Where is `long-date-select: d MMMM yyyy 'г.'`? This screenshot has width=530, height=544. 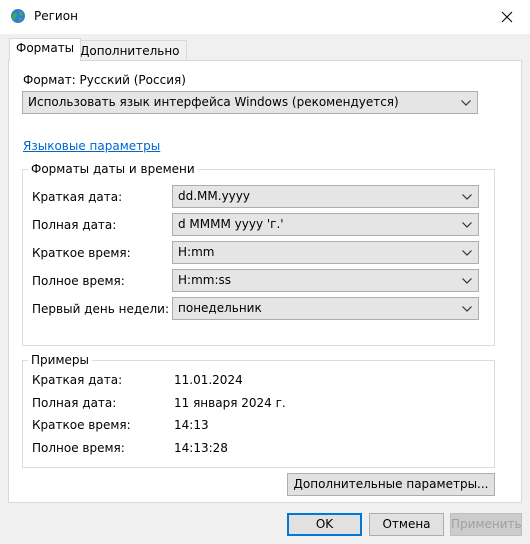
long-date-select: d MMMM yyyy 'г.' is located at coordinates (325, 224).